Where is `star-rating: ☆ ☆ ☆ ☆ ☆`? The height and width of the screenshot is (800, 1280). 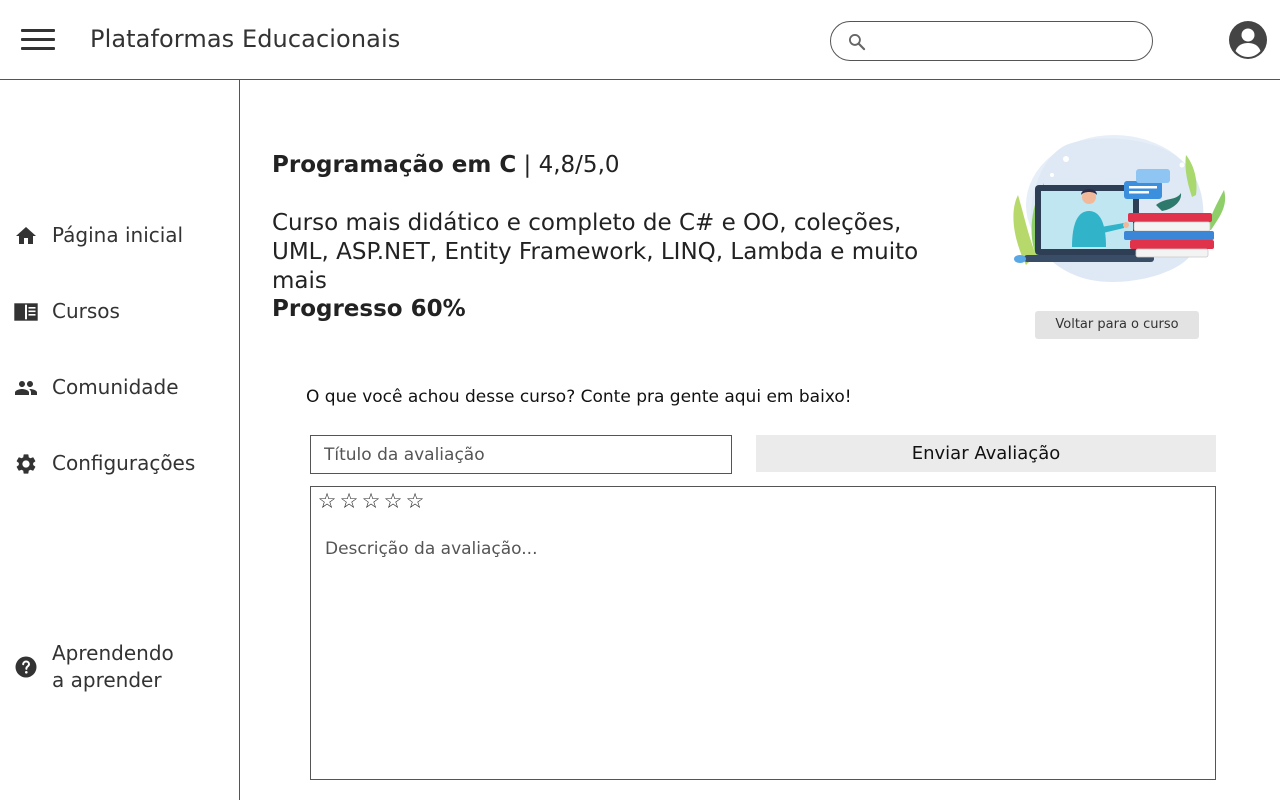 star-rating: ☆ ☆ ☆ ☆ ☆ is located at coordinates (371, 501).